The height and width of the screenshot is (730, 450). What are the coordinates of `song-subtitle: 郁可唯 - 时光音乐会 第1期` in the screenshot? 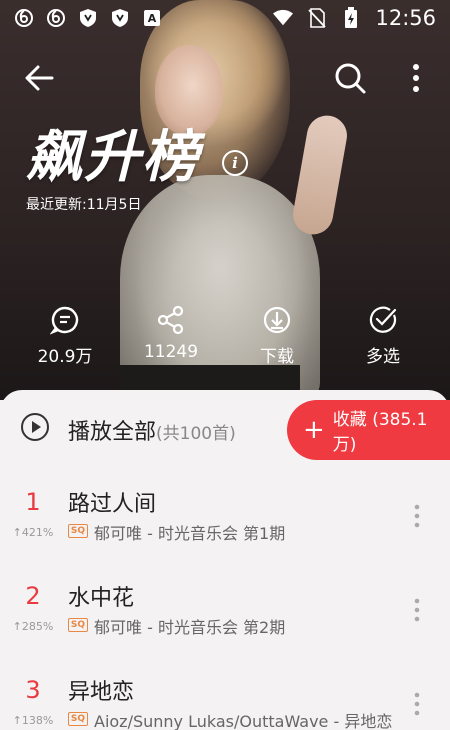 It's located at (190, 533).